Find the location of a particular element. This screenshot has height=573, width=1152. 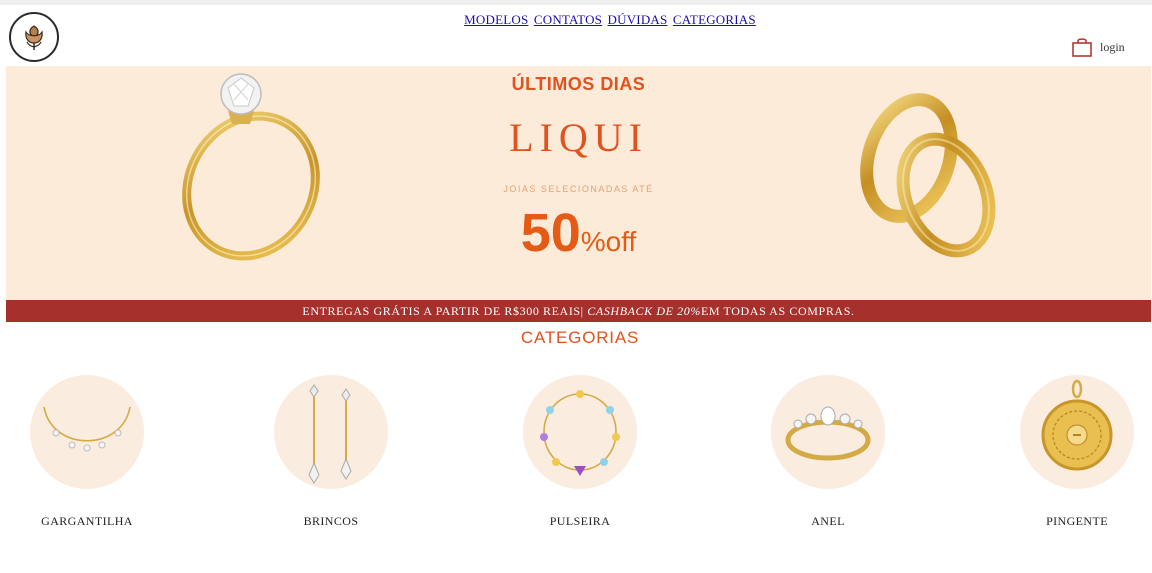

category-pulseira: PULSEIRA is located at coordinates (580, 451).